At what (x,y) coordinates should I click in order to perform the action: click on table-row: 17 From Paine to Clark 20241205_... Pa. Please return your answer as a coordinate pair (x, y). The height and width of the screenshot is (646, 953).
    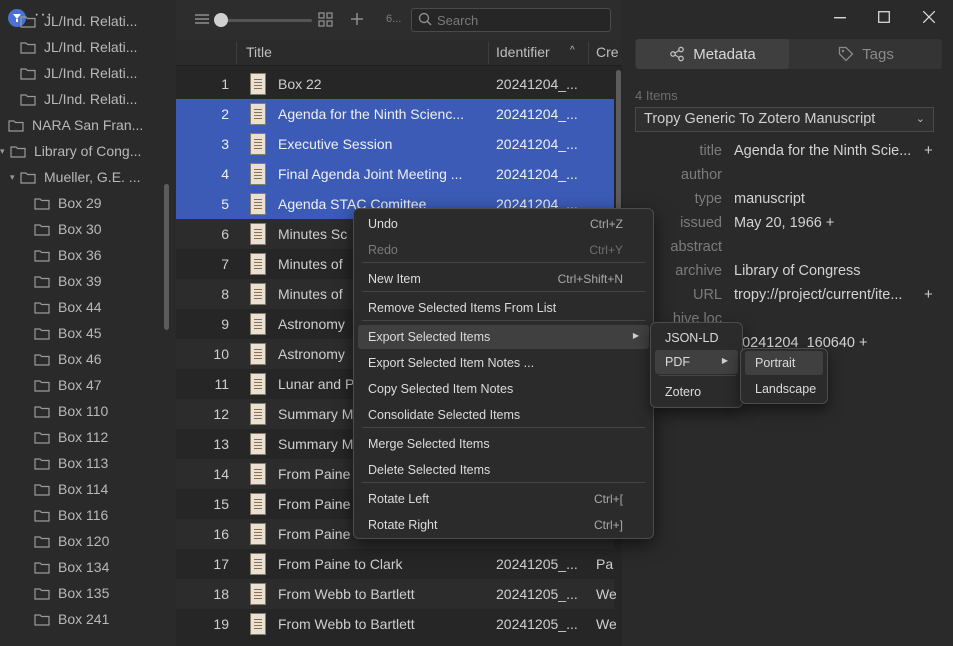
    Looking at the image, I should click on (395, 564).